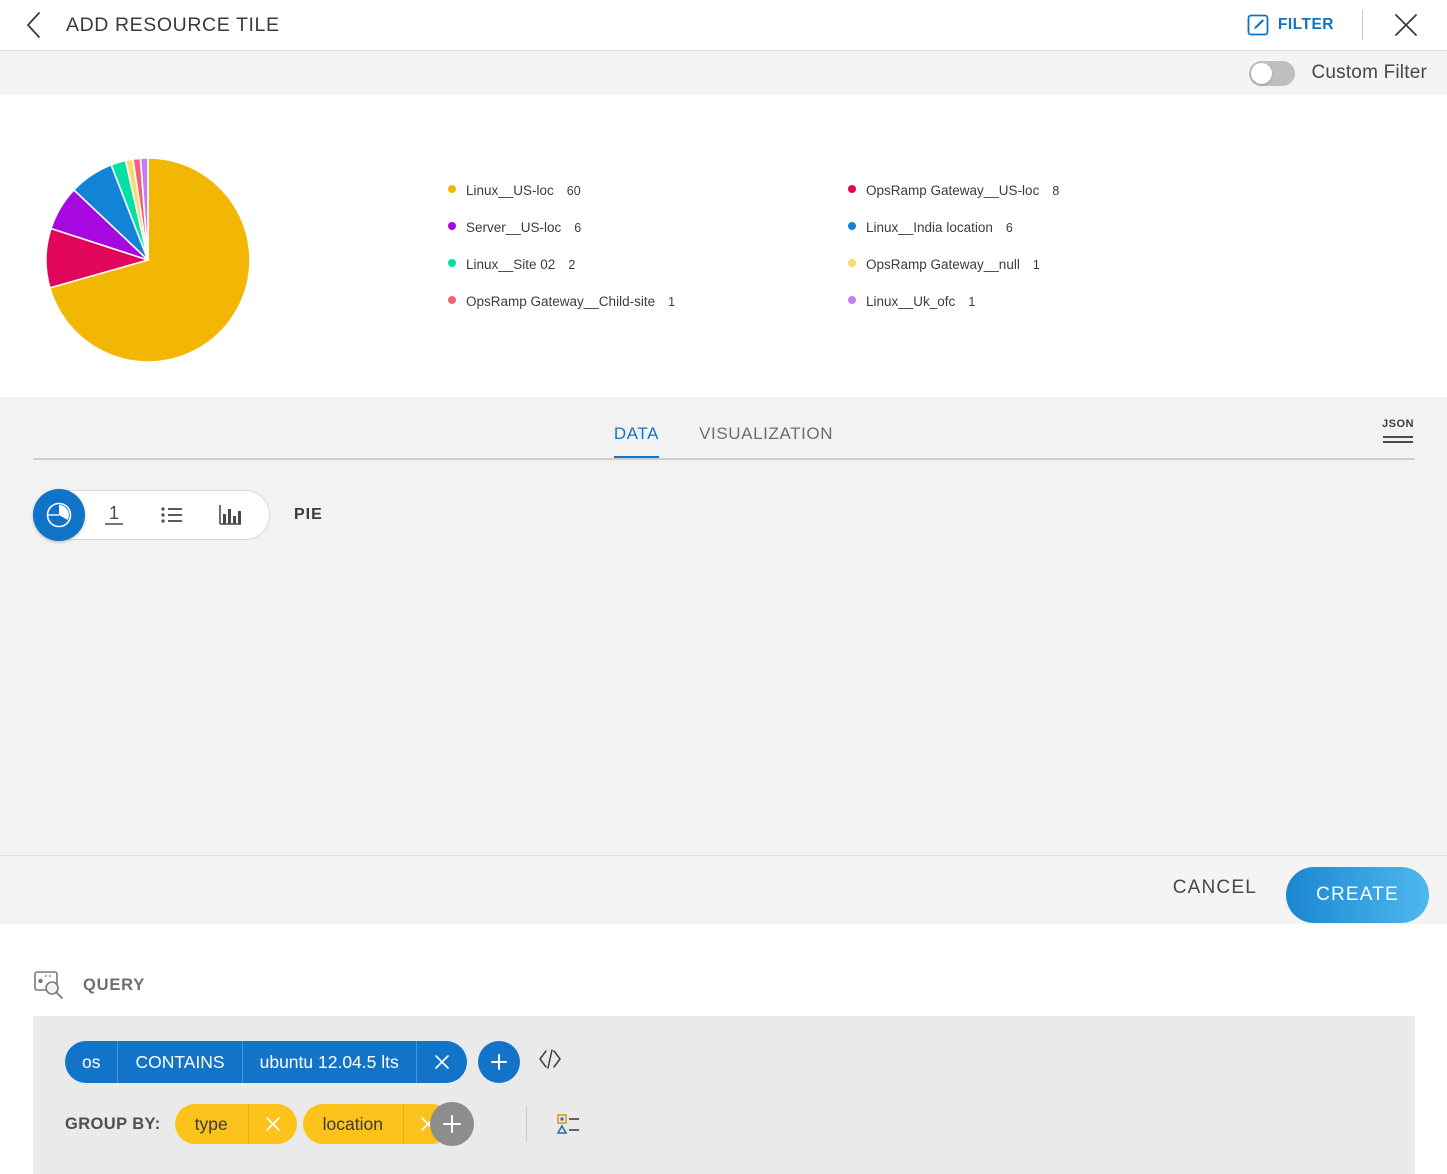 The height and width of the screenshot is (1174, 1447). I want to click on legend-value: 6, so click(1009, 228).